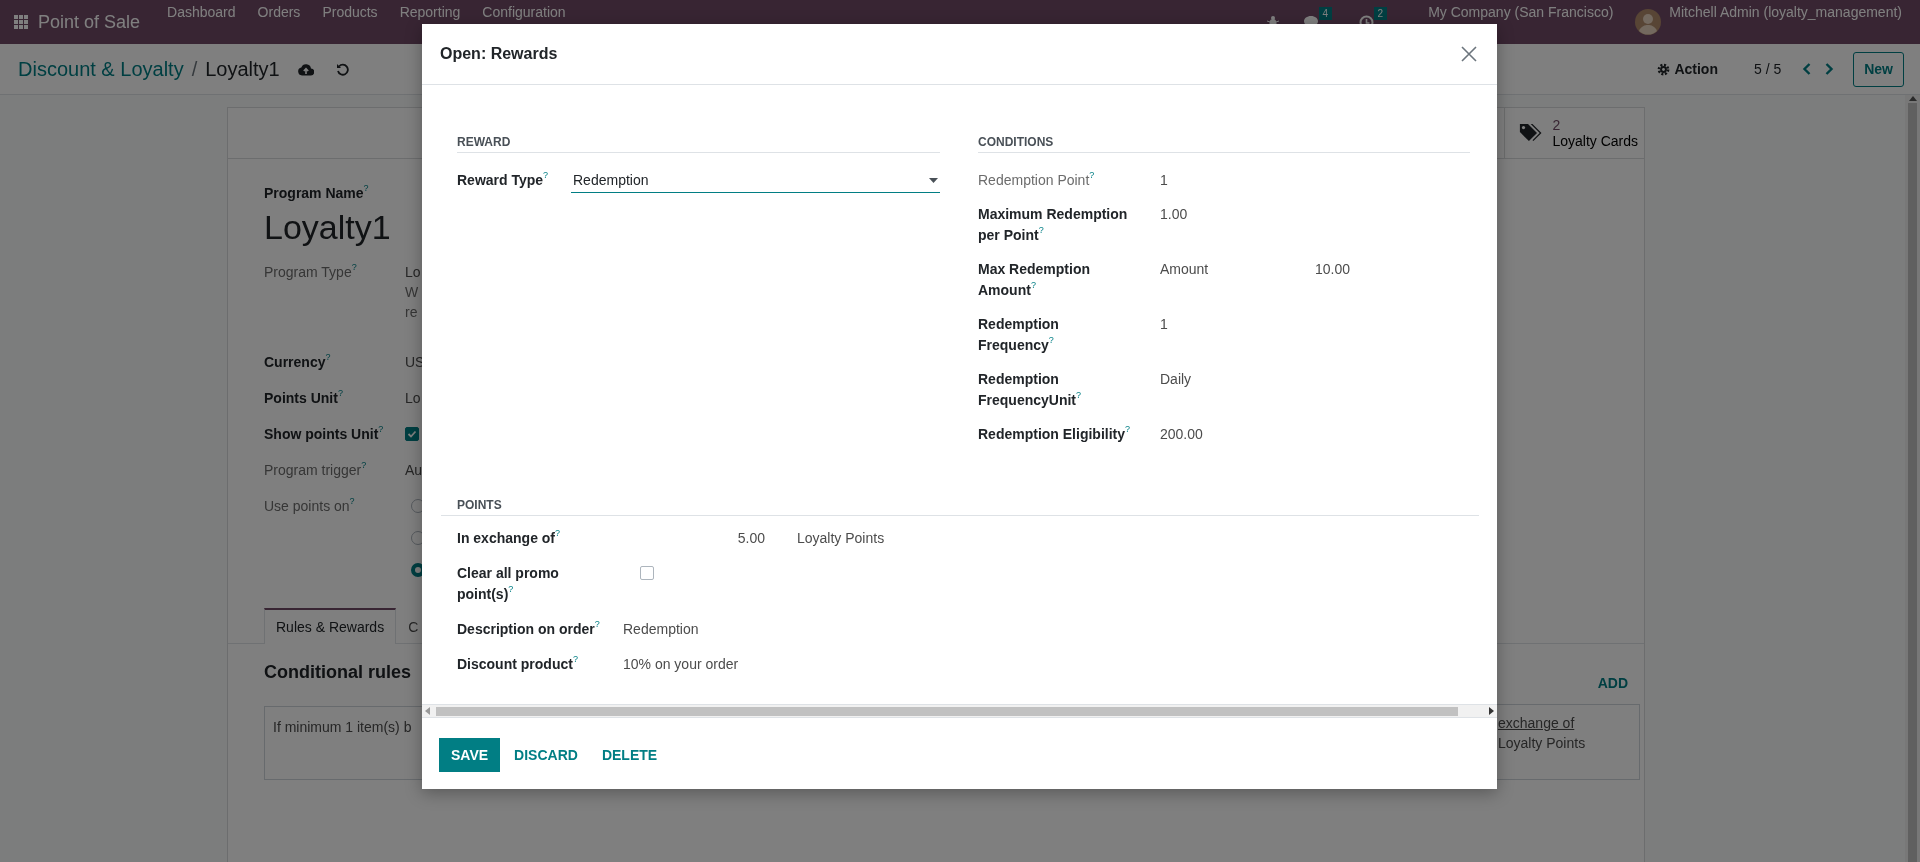 Image resolution: width=1920 pixels, height=862 pixels. What do you see at coordinates (1491, 711) in the screenshot?
I see `scroll-right-icon` at bounding box center [1491, 711].